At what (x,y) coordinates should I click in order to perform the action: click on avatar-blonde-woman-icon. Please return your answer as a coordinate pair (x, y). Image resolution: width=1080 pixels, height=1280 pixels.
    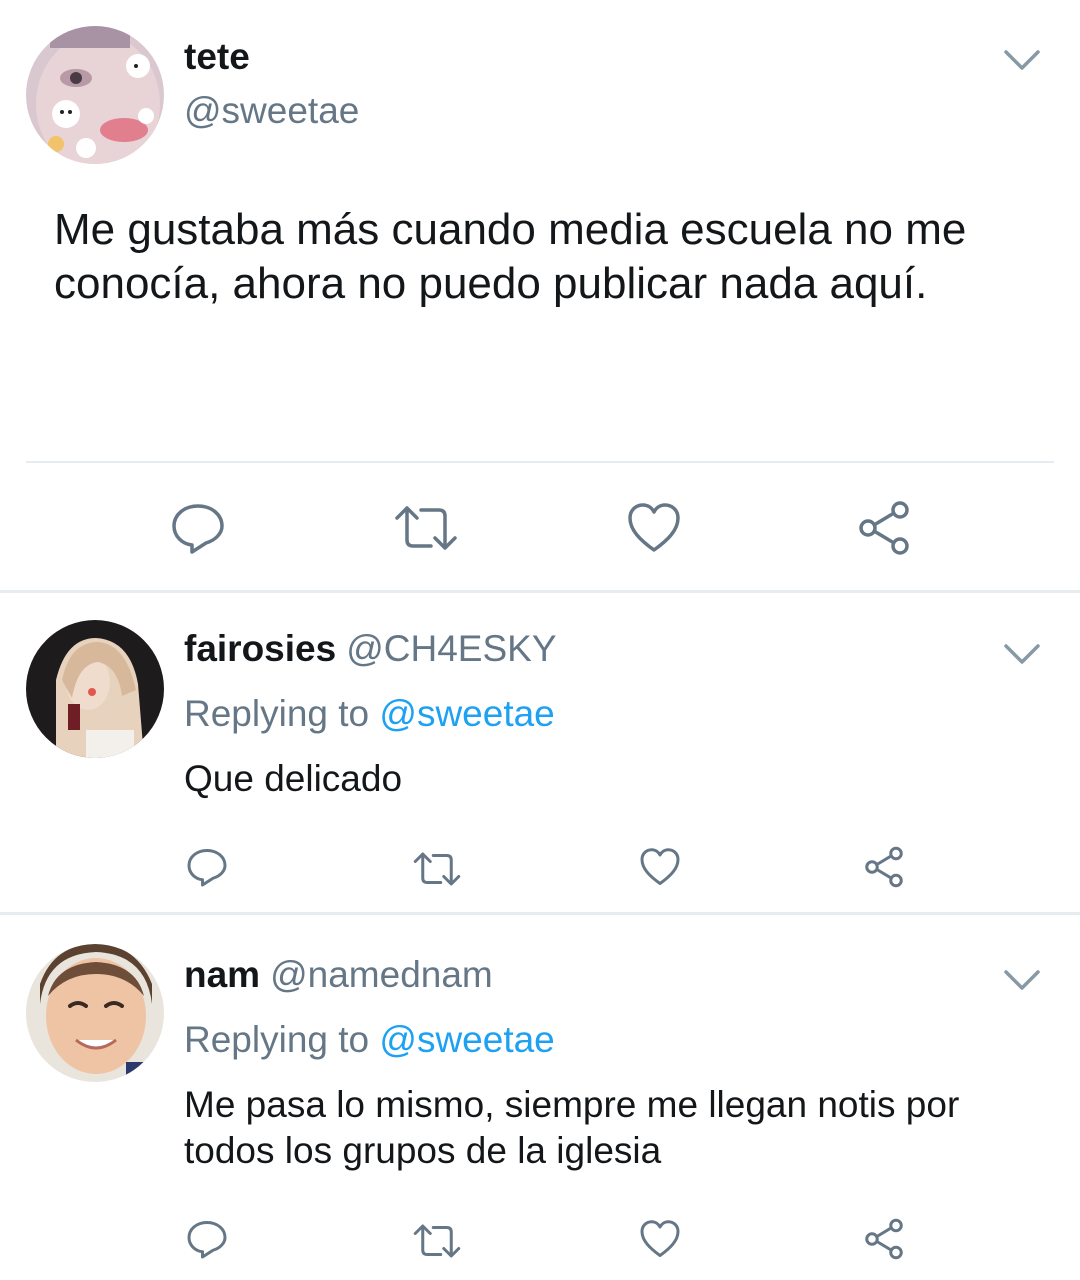
    Looking at the image, I should click on (95, 689).